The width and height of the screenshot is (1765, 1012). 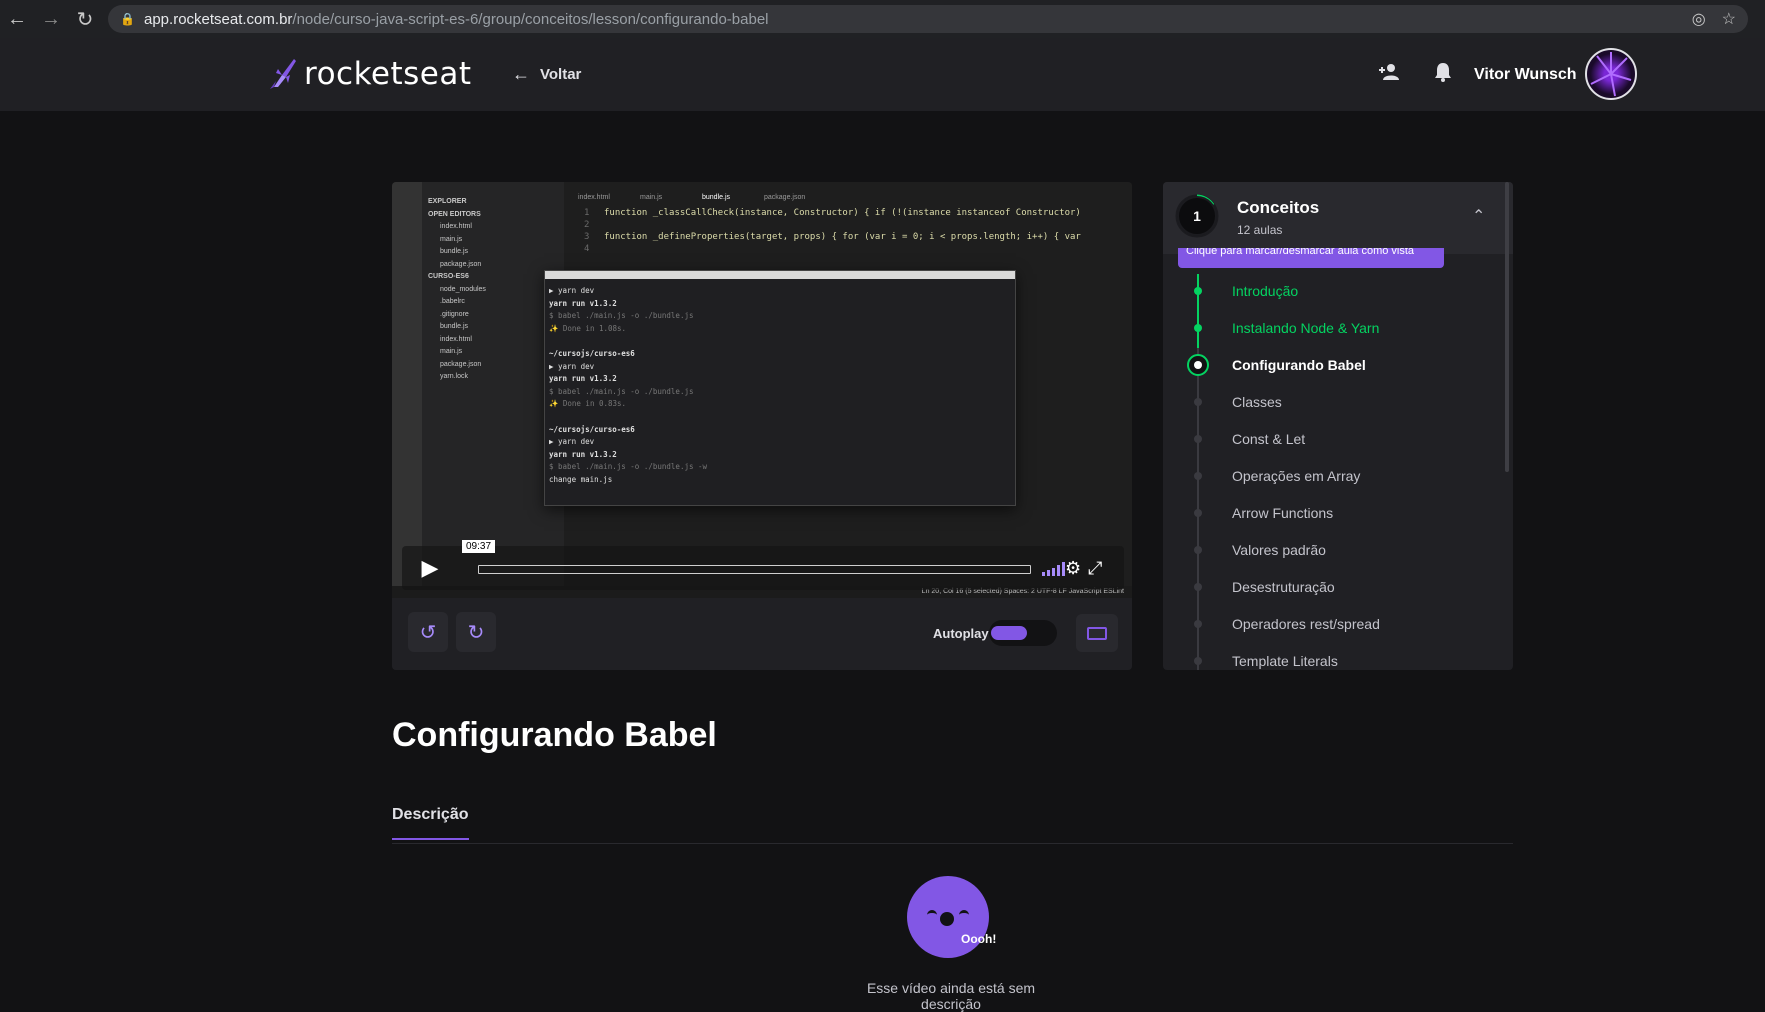 What do you see at coordinates (952, 825) in the screenshot?
I see `lesson-tabs: Descrição` at bounding box center [952, 825].